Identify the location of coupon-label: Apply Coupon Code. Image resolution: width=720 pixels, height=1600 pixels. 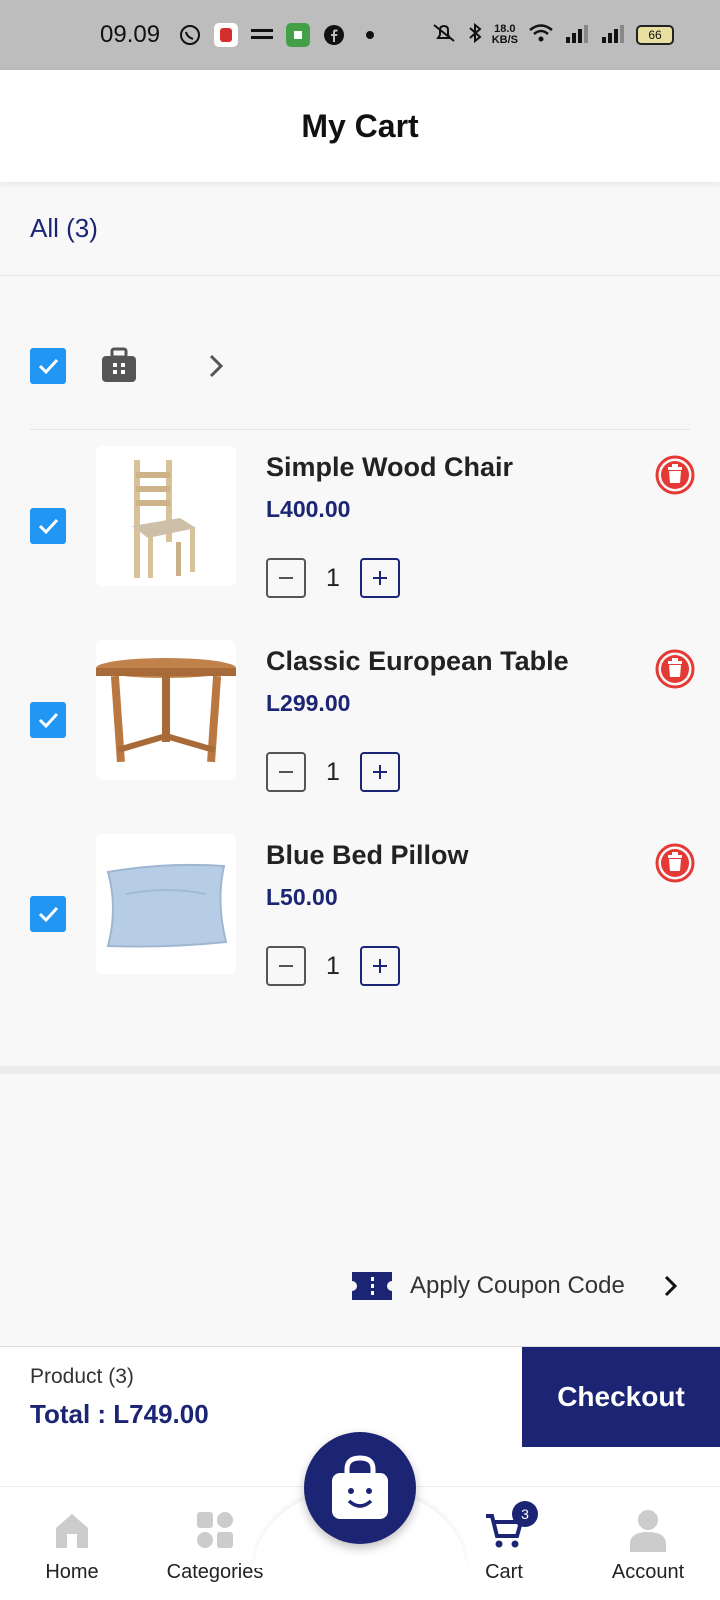
(517, 1286).